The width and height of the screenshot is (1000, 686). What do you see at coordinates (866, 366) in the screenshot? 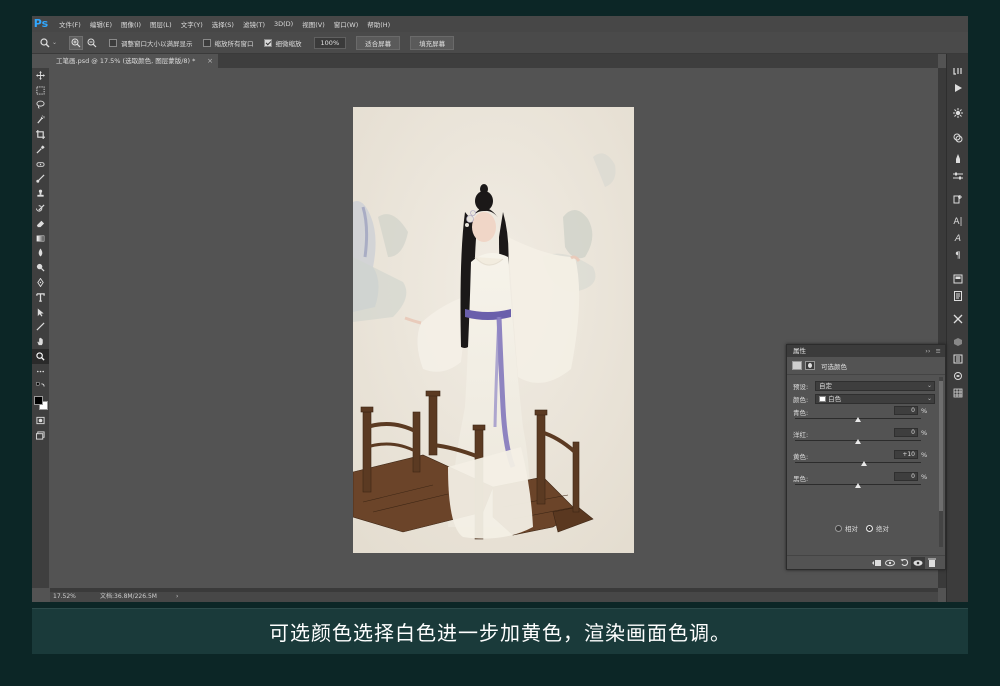
I see `panel-title-row: 可选颜色` at bounding box center [866, 366].